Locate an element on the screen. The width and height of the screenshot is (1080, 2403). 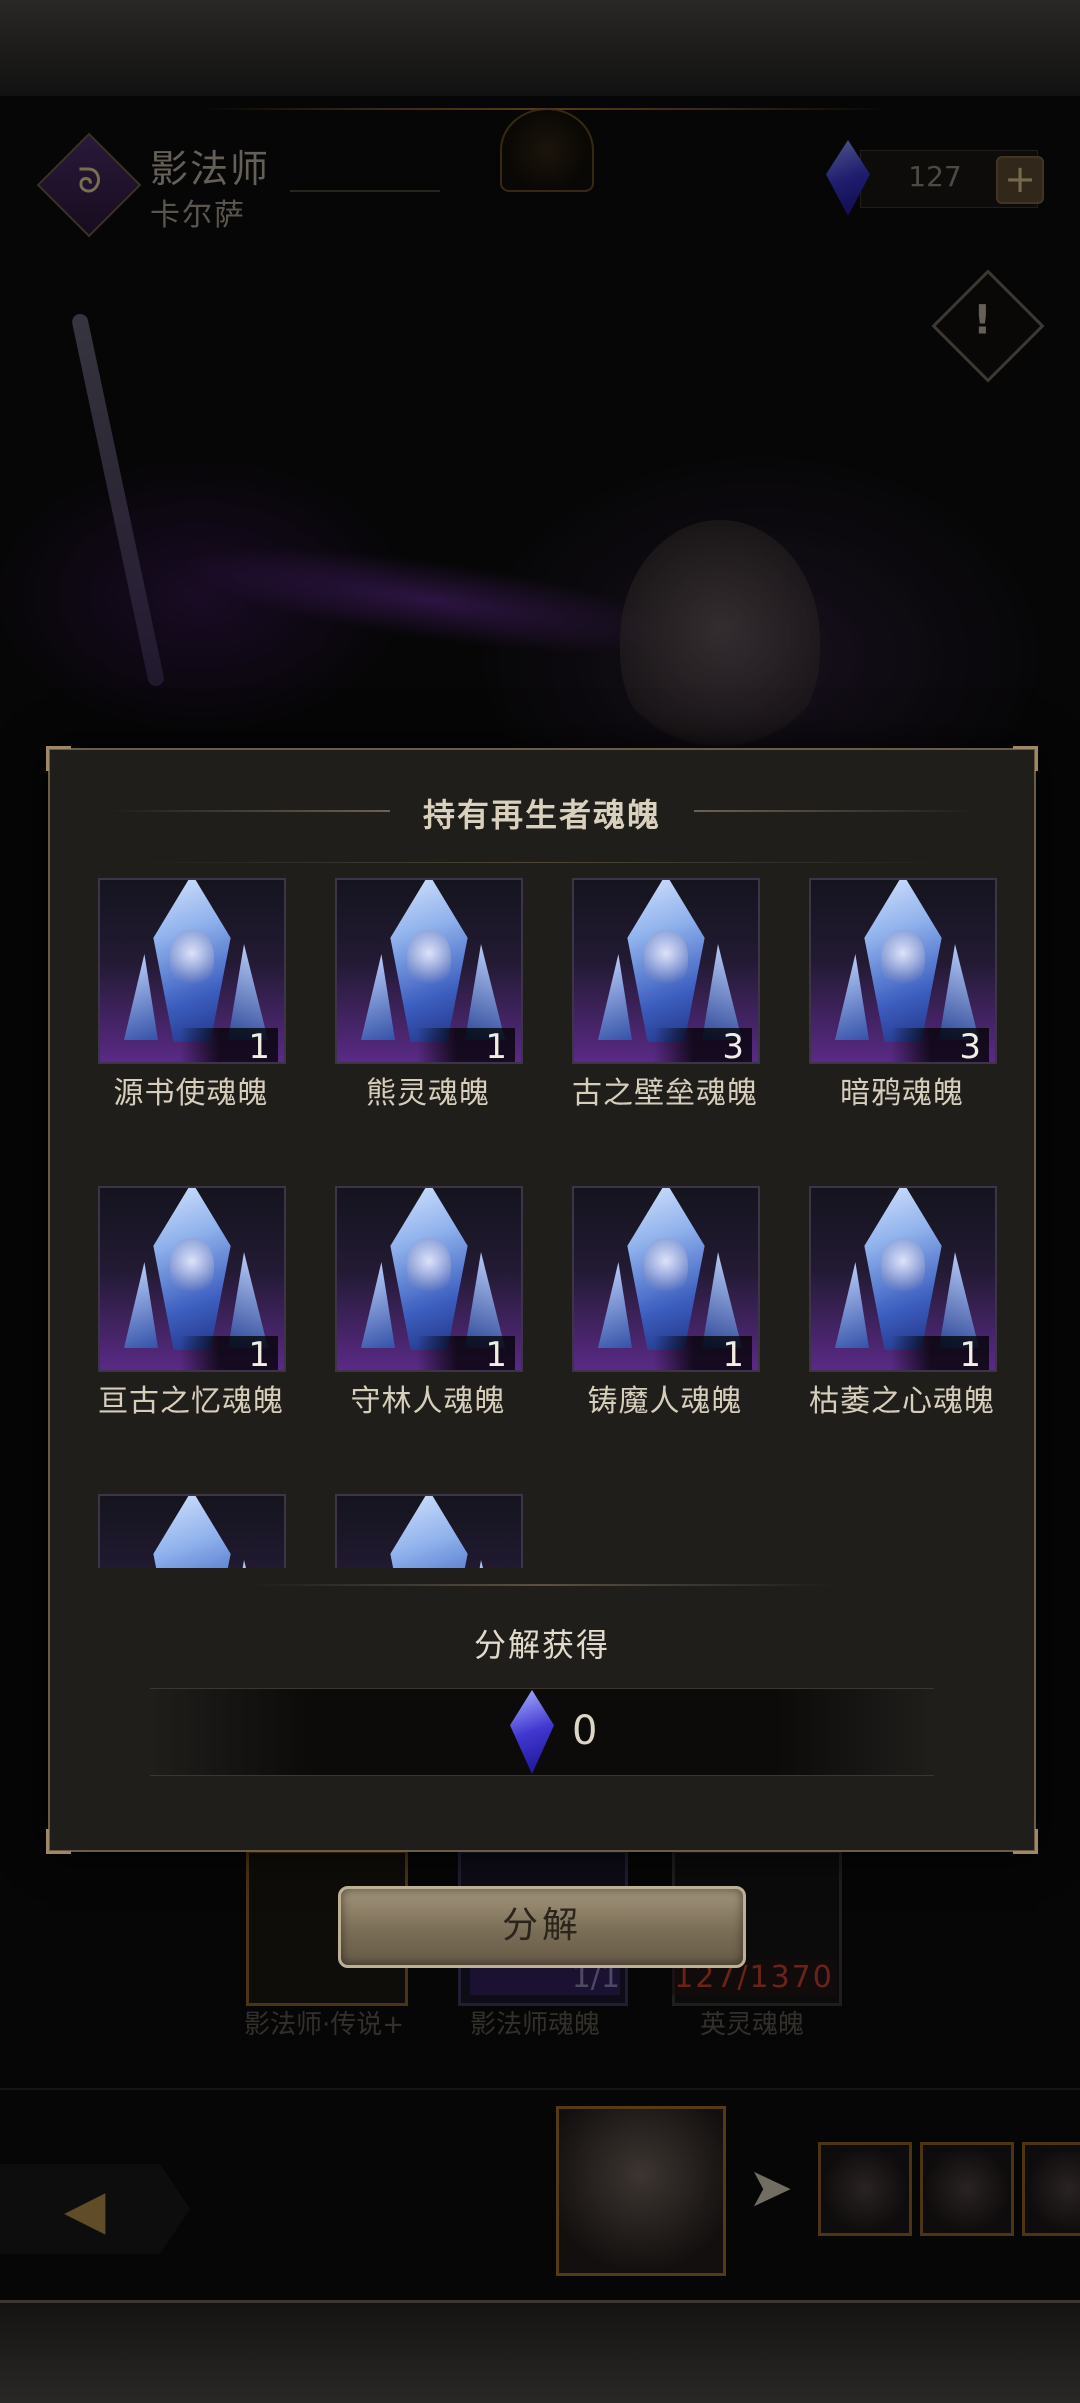
soul-name: 暗鸦魂魄 is located at coordinates (902, 1093).